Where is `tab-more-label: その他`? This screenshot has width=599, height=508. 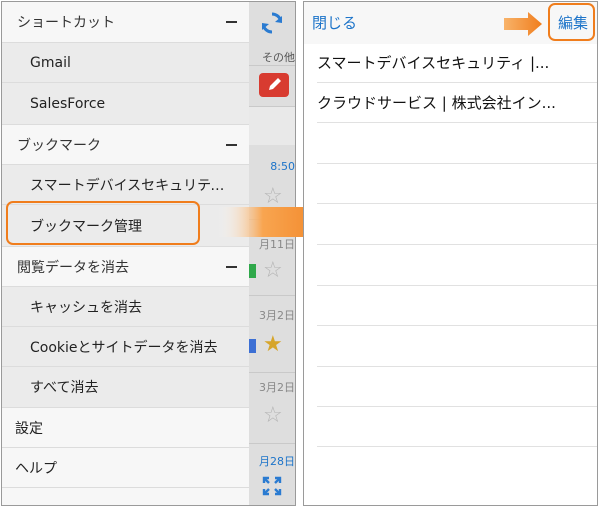
tab-more-label: その他 is located at coordinates (278, 57).